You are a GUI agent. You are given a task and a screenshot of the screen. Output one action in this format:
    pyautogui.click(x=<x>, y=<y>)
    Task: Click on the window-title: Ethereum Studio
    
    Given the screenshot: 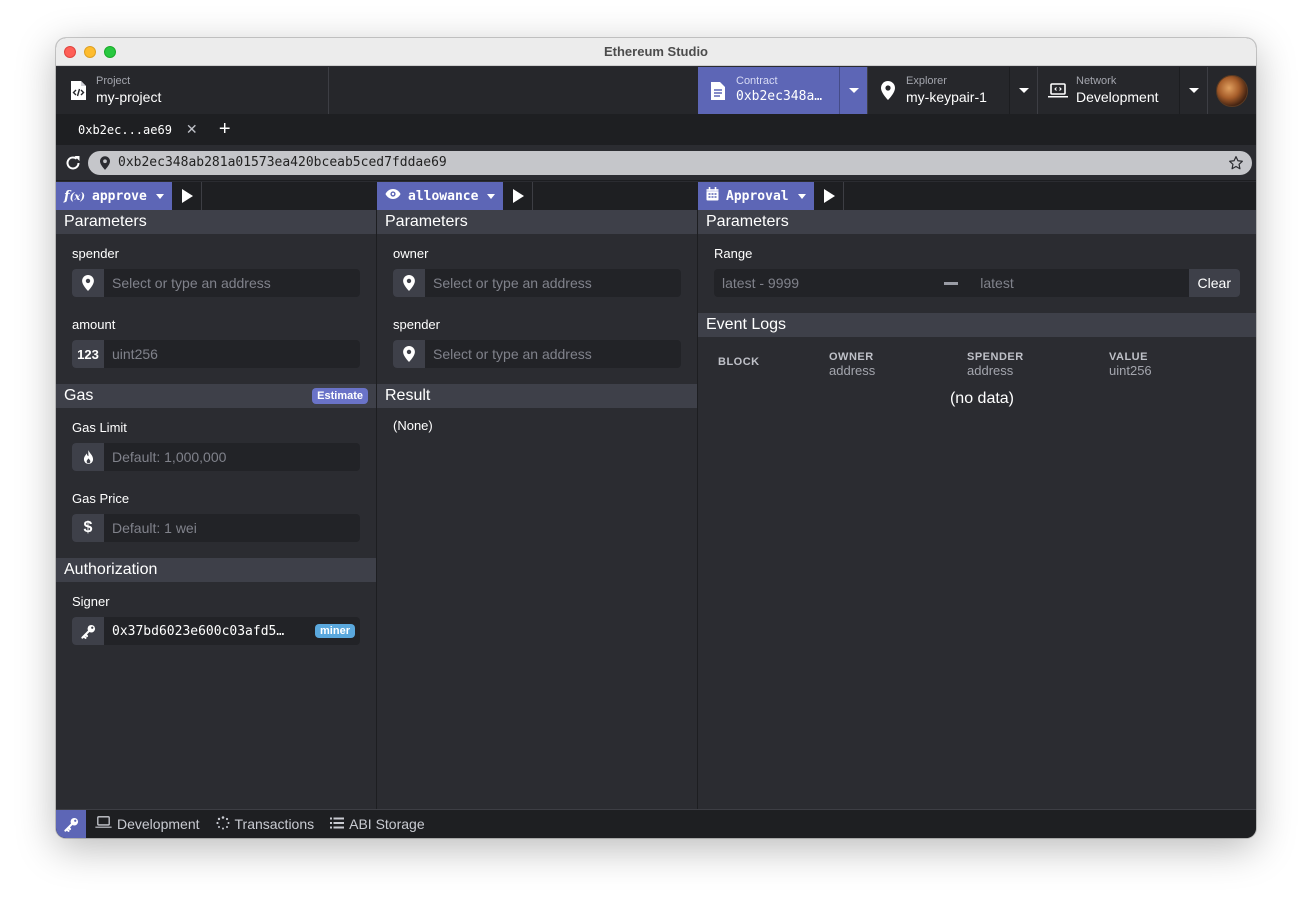 What is the action you would take?
    pyautogui.click(x=655, y=51)
    